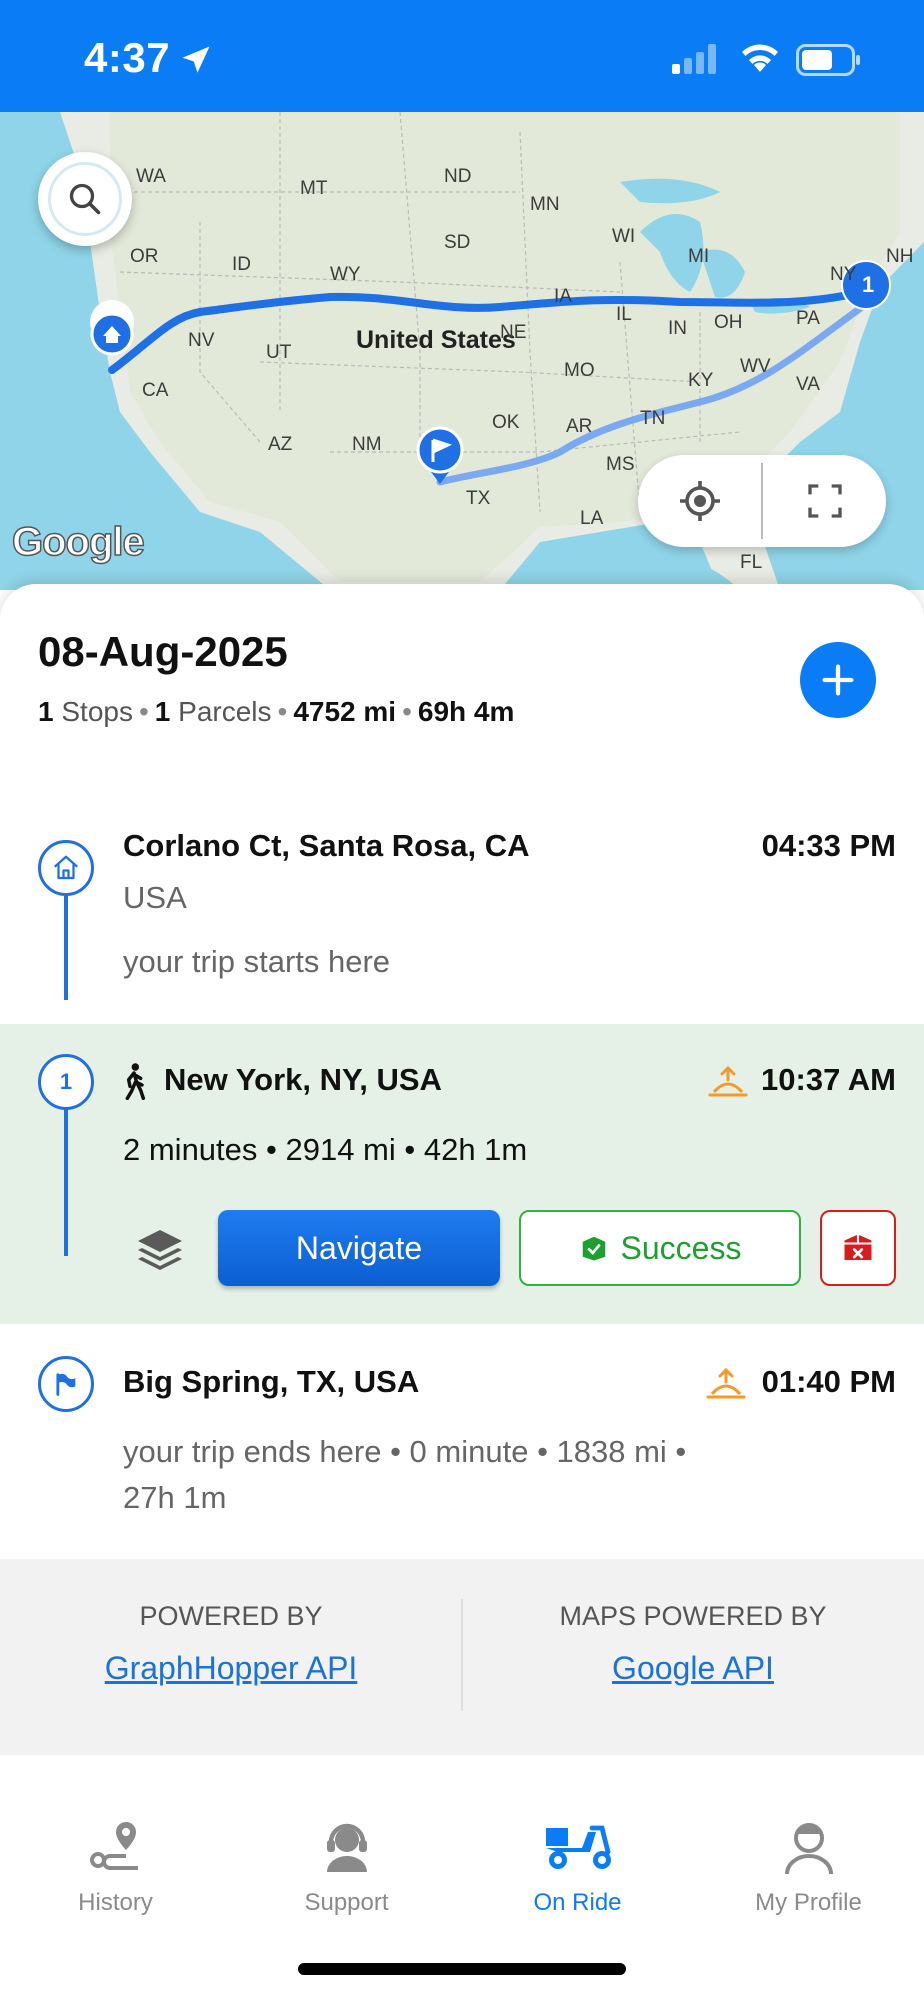 The height and width of the screenshot is (1999, 924). What do you see at coordinates (545, 204) in the screenshot?
I see `state-label-mn: MN` at bounding box center [545, 204].